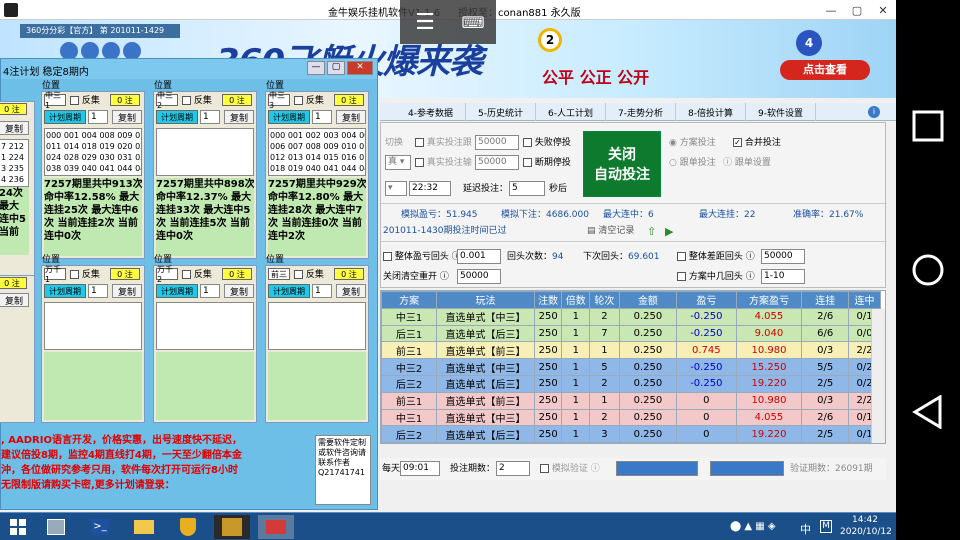  What do you see at coordinates (781, 112) in the screenshot?
I see `tab-settings: 9-软件设置` at bounding box center [781, 112].